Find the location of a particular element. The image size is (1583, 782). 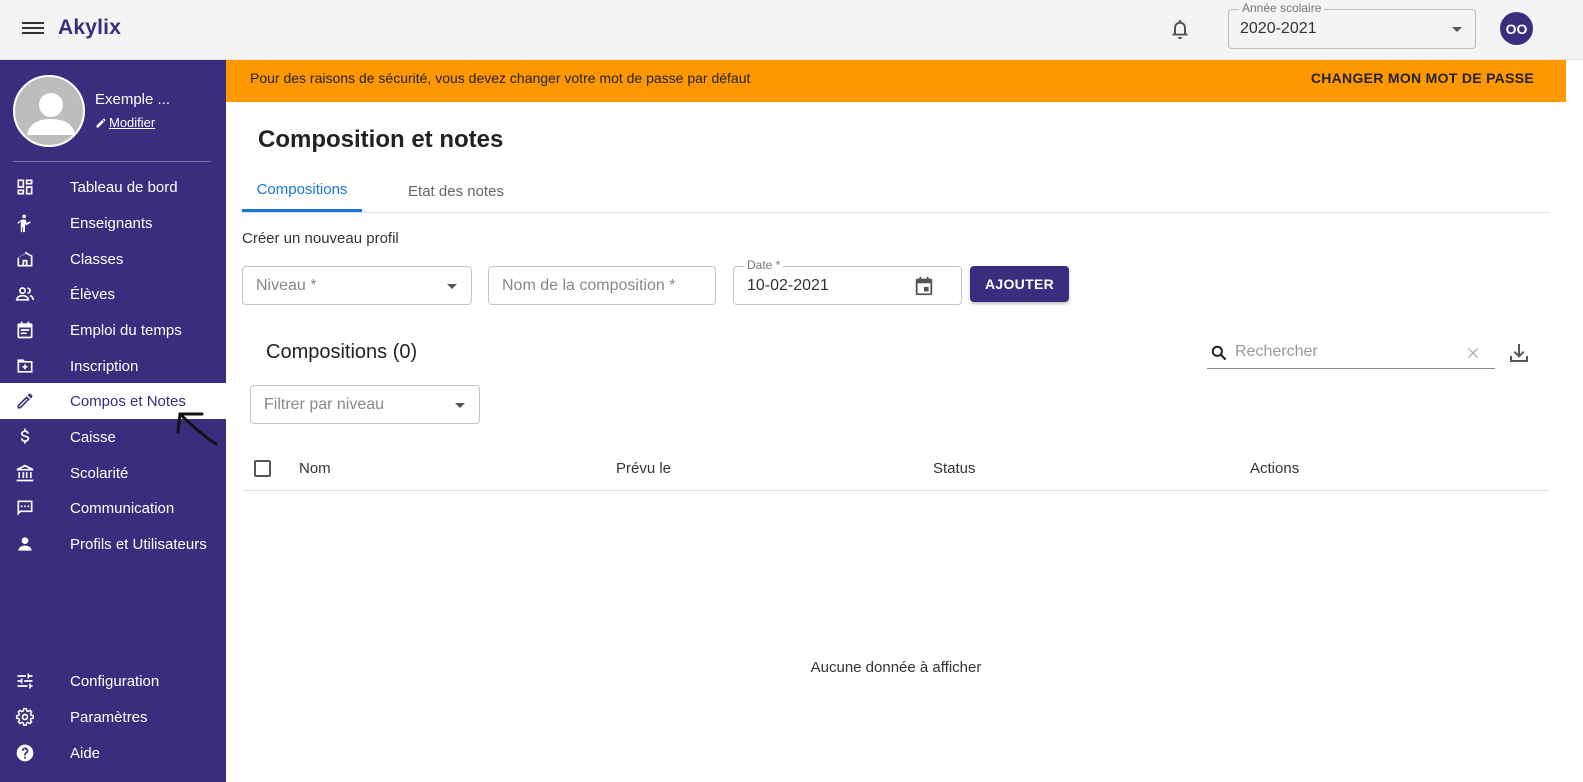

select-all-checkbox is located at coordinates (262, 468).